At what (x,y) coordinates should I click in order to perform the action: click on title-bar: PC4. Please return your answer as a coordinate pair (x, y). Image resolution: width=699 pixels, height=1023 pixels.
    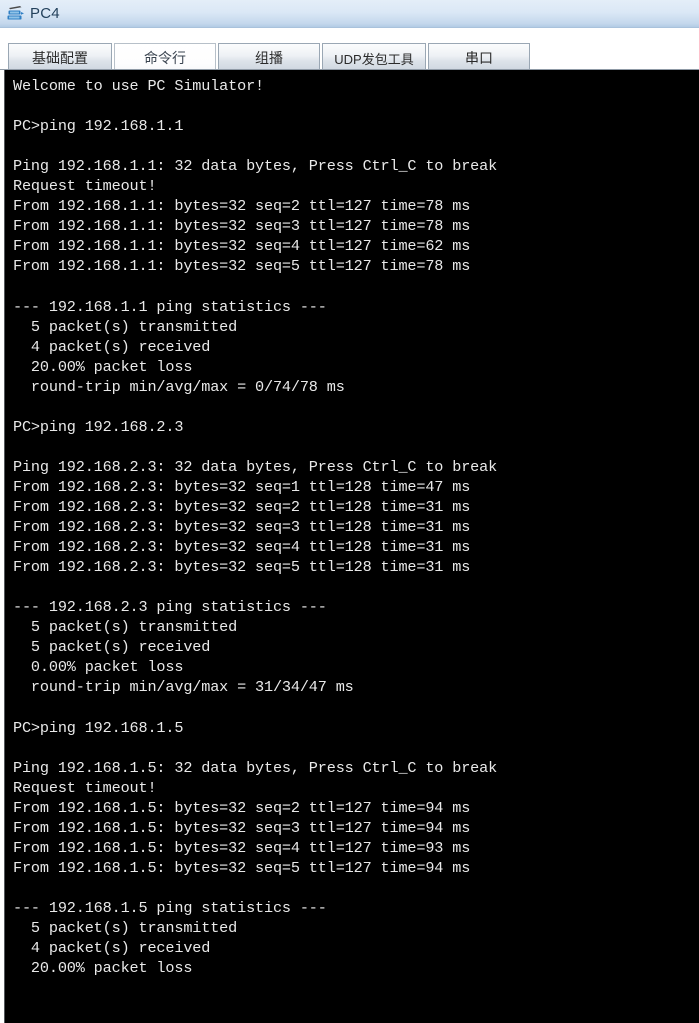
    Looking at the image, I should click on (349, 14).